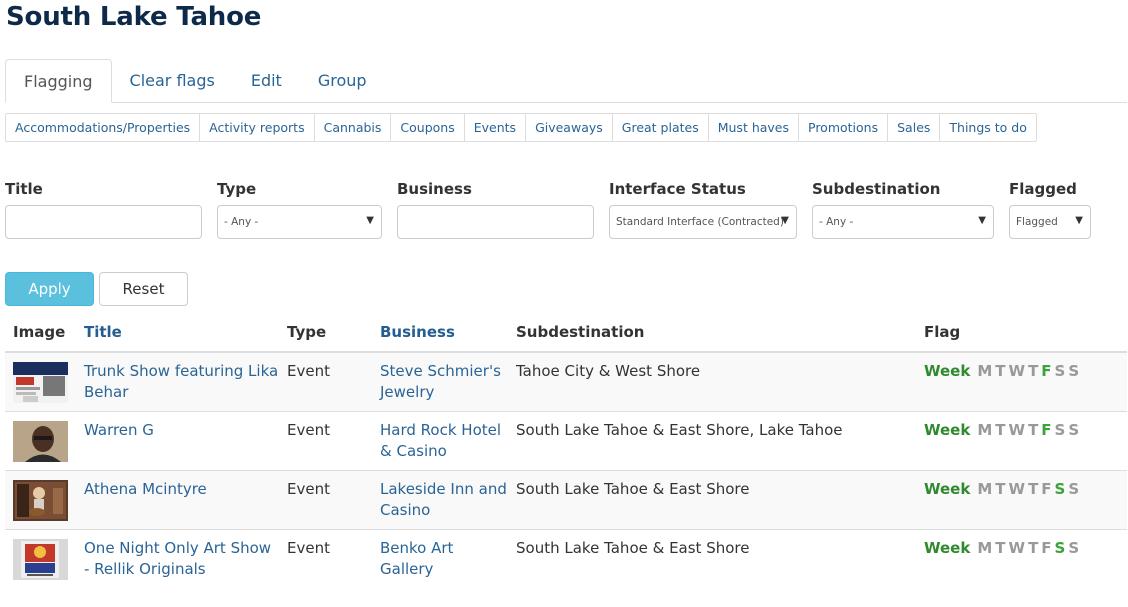 The width and height of the screenshot is (1128, 607). I want to click on business-cell: Lakeside Inn and Casino, so click(440, 500).